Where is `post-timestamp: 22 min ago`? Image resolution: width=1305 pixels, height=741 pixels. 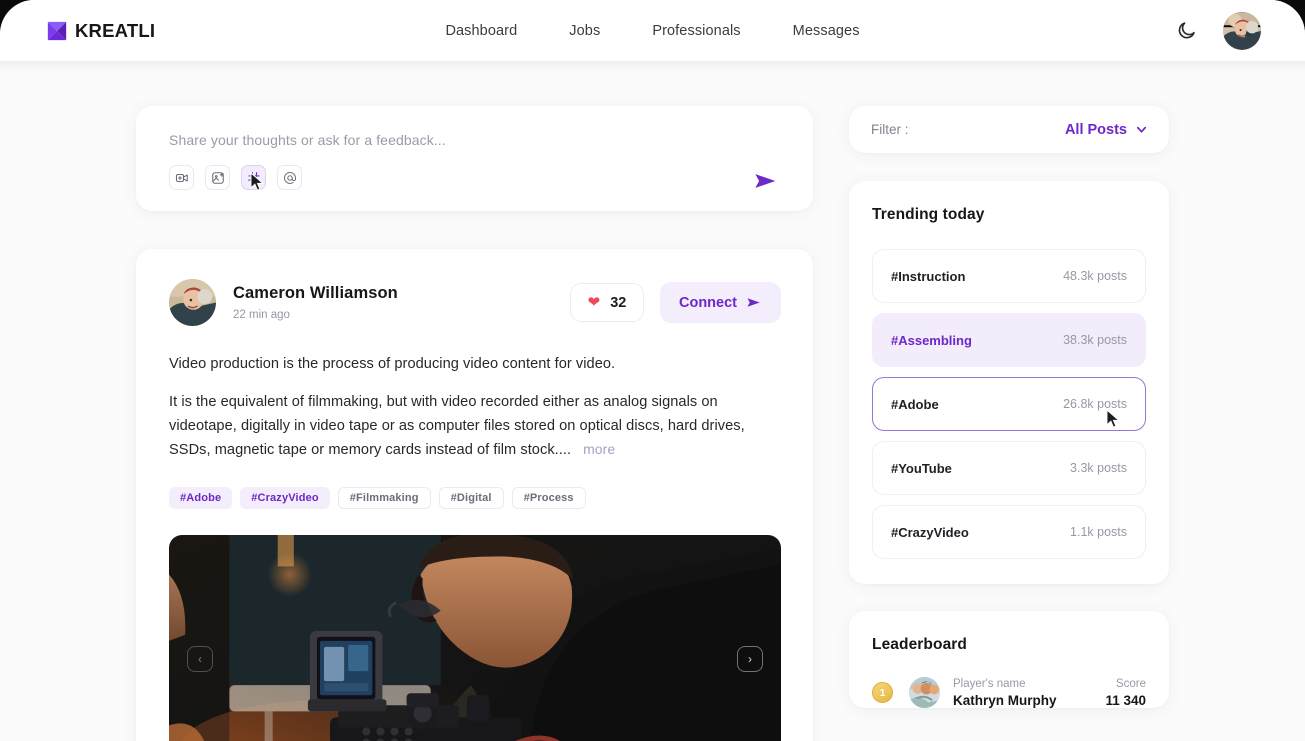
post-timestamp: 22 min ago is located at coordinates (261, 315).